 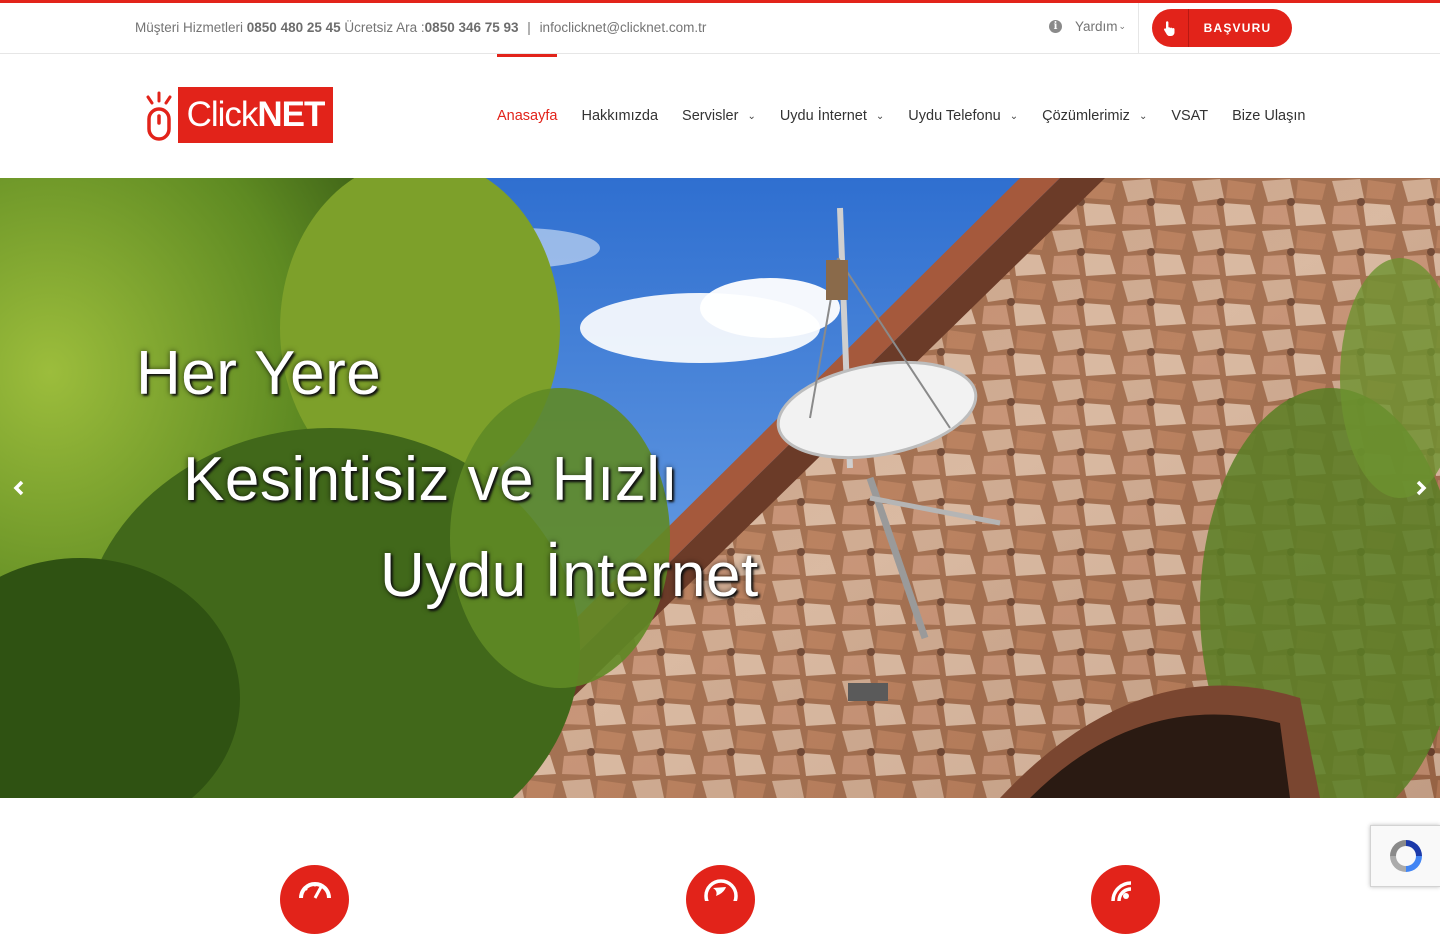 I want to click on speedometer-icon, so click(x=314, y=890).